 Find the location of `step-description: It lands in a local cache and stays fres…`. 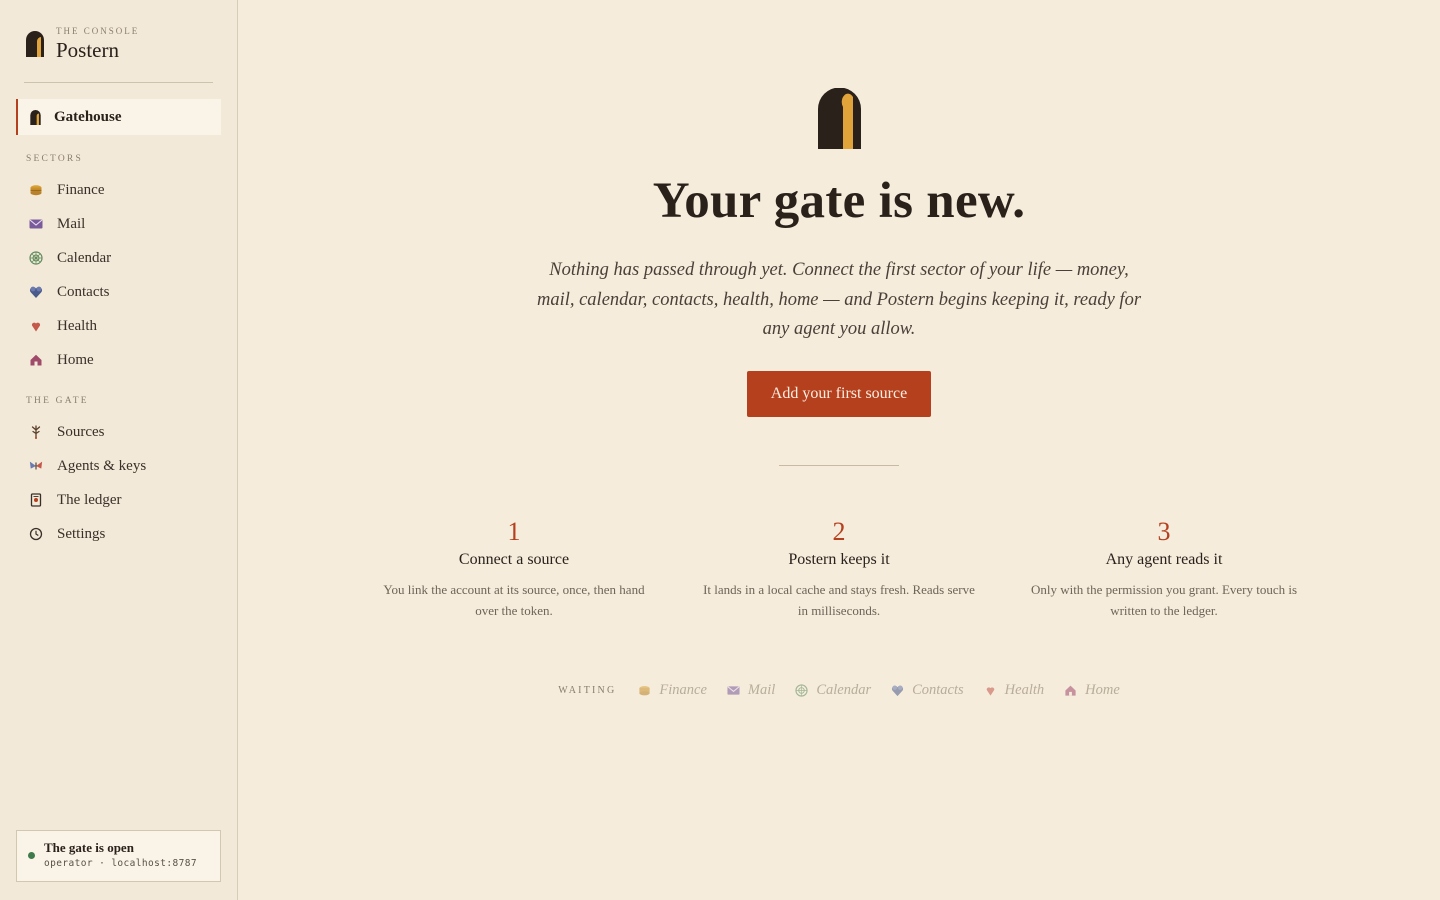

step-description: It lands in a local cache and stays fres… is located at coordinates (839, 600).